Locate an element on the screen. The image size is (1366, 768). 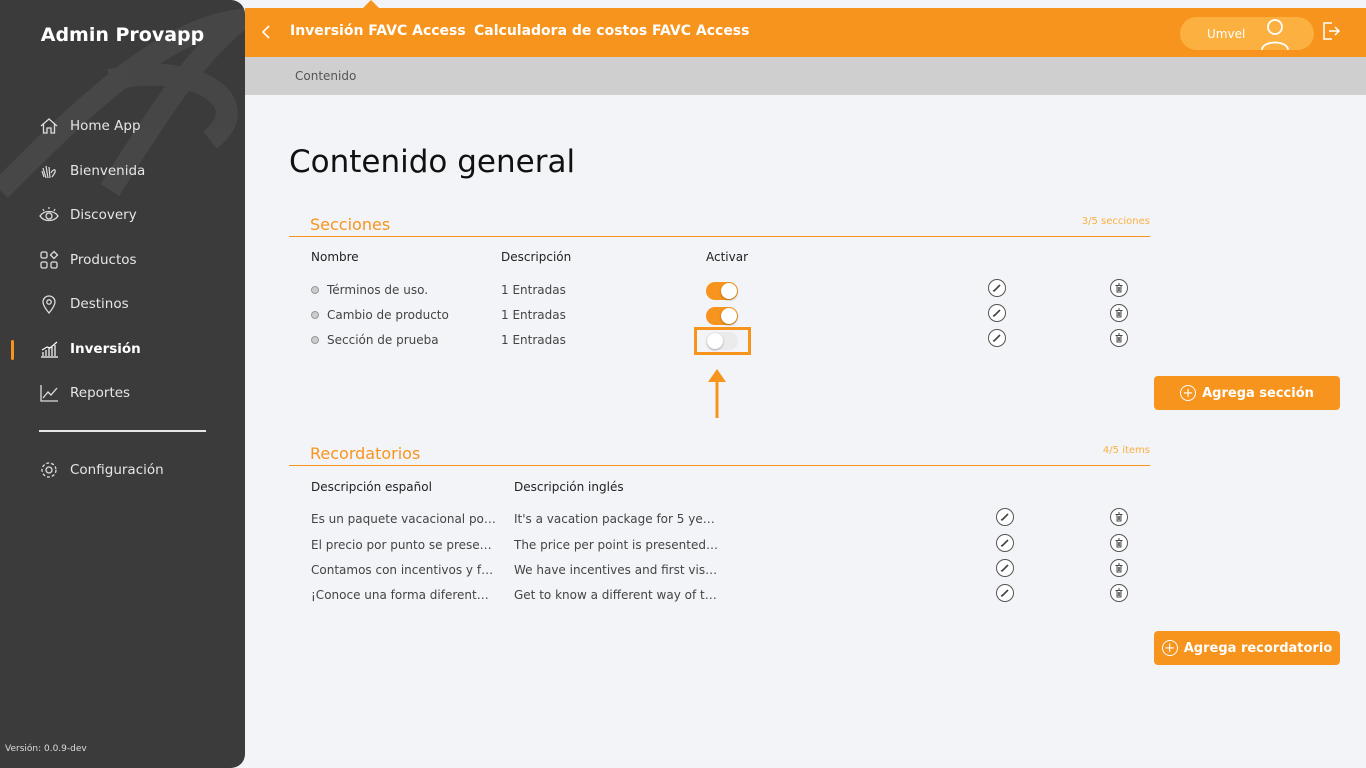
sidebar-item-bienvenida: Bienvenida is located at coordinates (91, 171).